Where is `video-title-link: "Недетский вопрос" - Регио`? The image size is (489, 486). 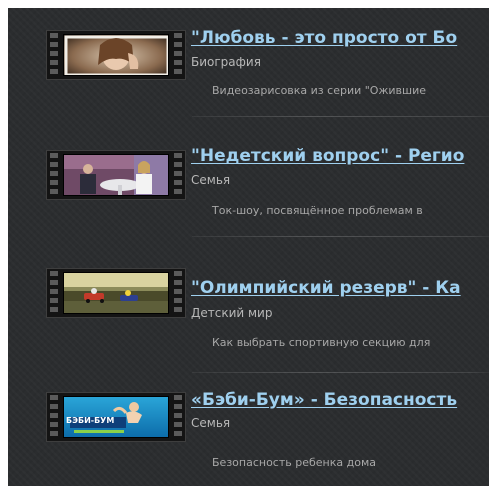
video-title-link: "Недетский вопрос" - Регио is located at coordinates (327, 156).